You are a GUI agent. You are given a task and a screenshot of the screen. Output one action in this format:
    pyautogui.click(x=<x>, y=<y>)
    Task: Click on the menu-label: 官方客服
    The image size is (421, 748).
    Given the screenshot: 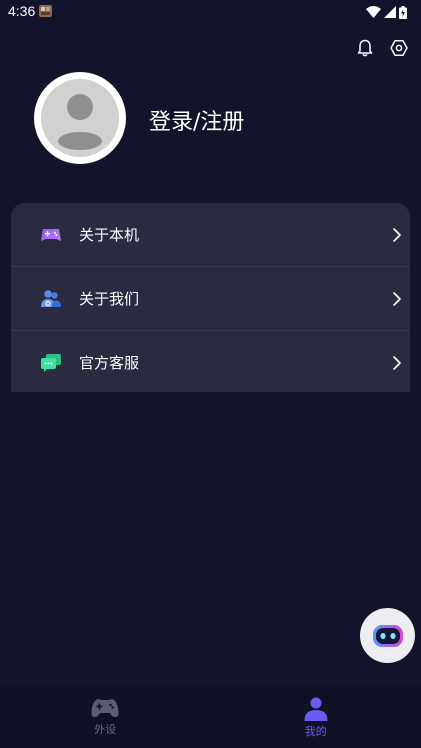 What is the action you would take?
    pyautogui.click(x=109, y=363)
    